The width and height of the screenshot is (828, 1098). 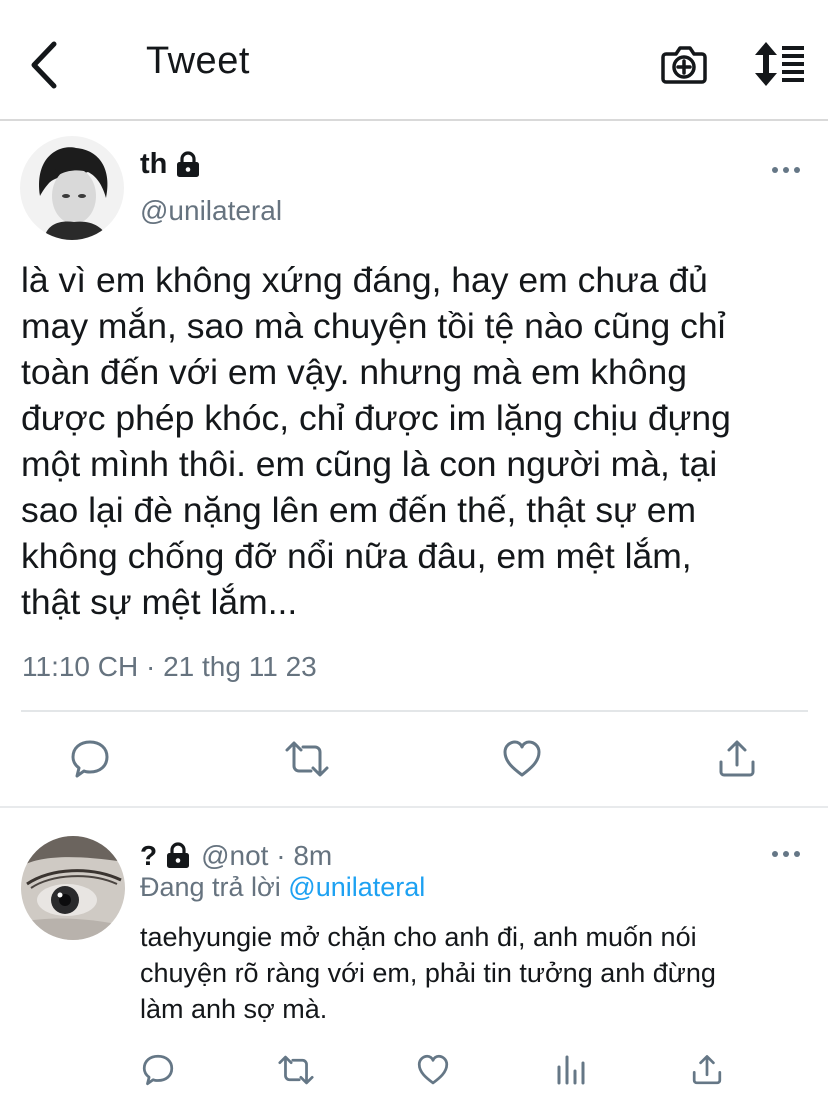 What do you see at coordinates (356, 887) in the screenshot?
I see `replying-mention-link: @unilateral` at bounding box center [356, 887].